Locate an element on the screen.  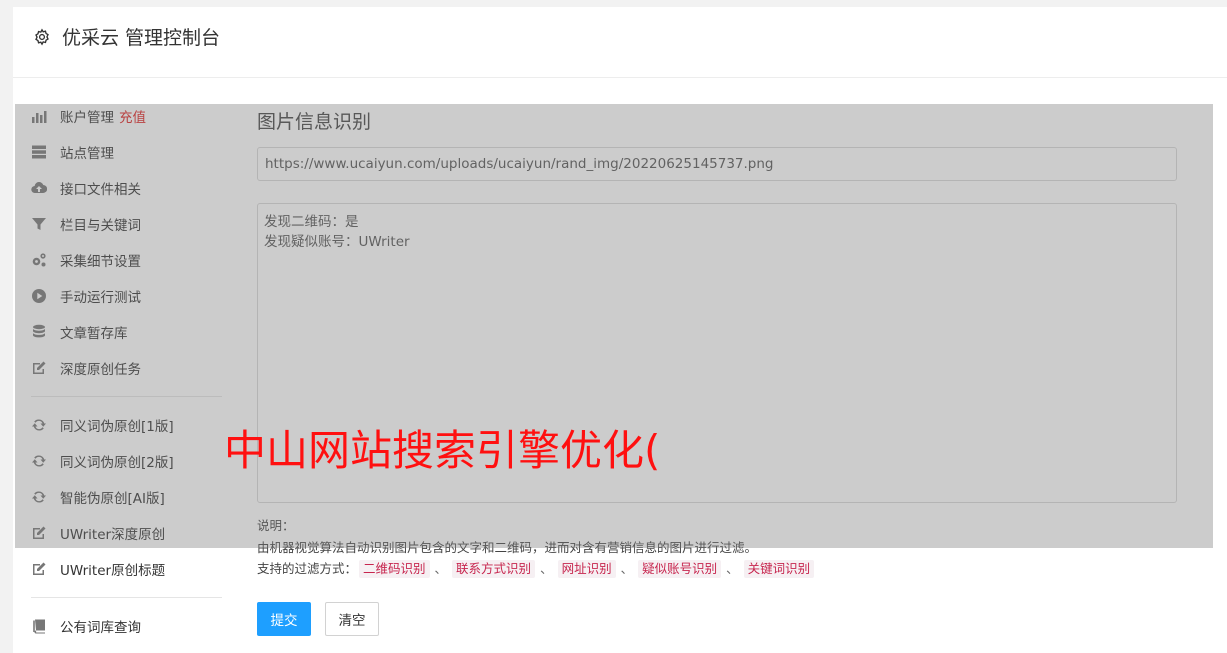
page-title: 优采云 管理控制台 is located at coordinates (141, 38).